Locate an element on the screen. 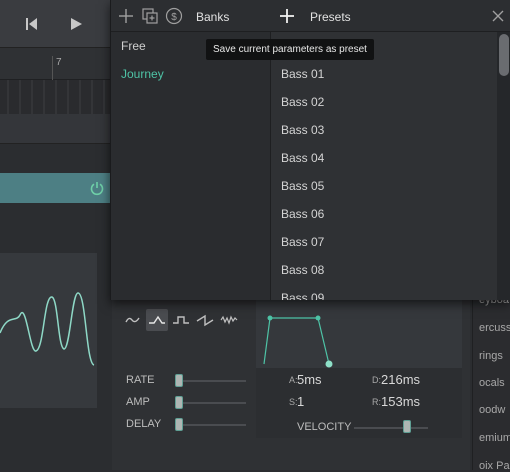 The image size is (510, 472). add-preset-tooltip: Save current parameters as preset is located at coordinates (290, 49).